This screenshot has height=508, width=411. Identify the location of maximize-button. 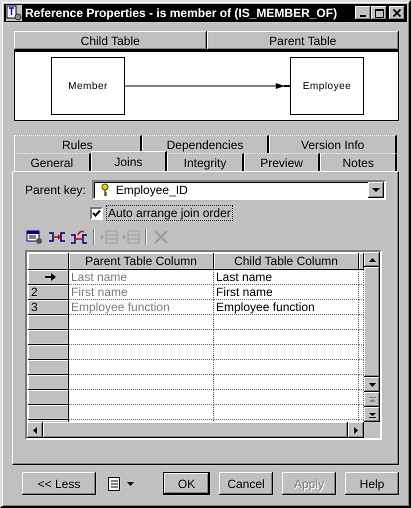
(379, 13).